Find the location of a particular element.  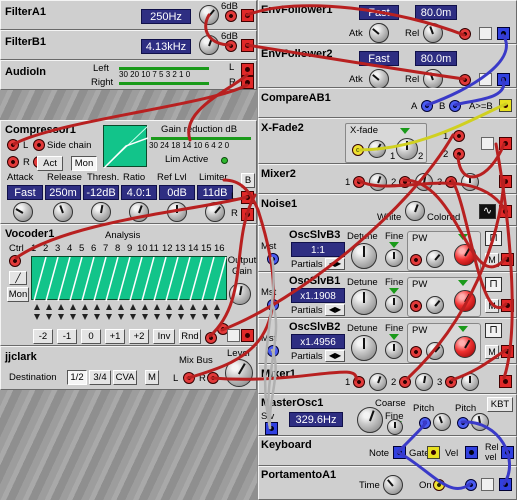

mixer1-module: Mixer1 1 2 3 is located at coordinates (387, 379).